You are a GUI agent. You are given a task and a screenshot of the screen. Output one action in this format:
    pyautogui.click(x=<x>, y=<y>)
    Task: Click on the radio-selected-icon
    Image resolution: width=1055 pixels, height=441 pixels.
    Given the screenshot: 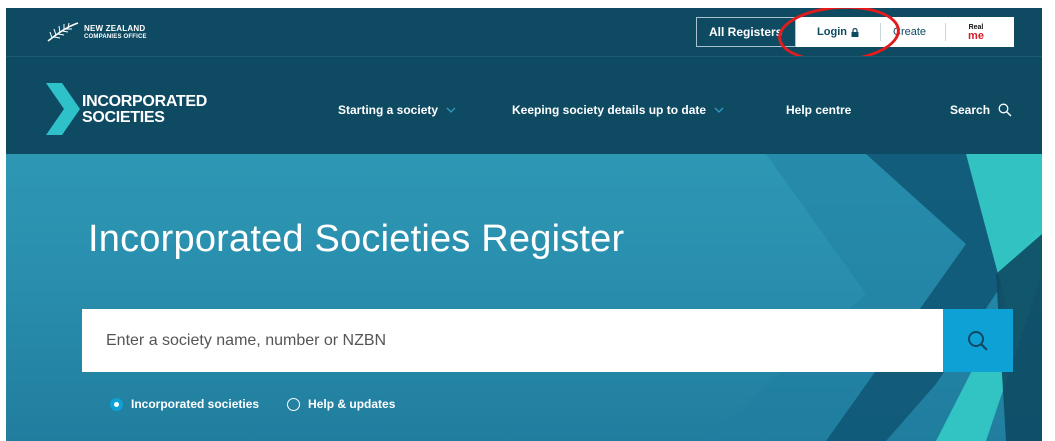 What is the action you would take?
    pyautogui.click(x=116, y=404)
    